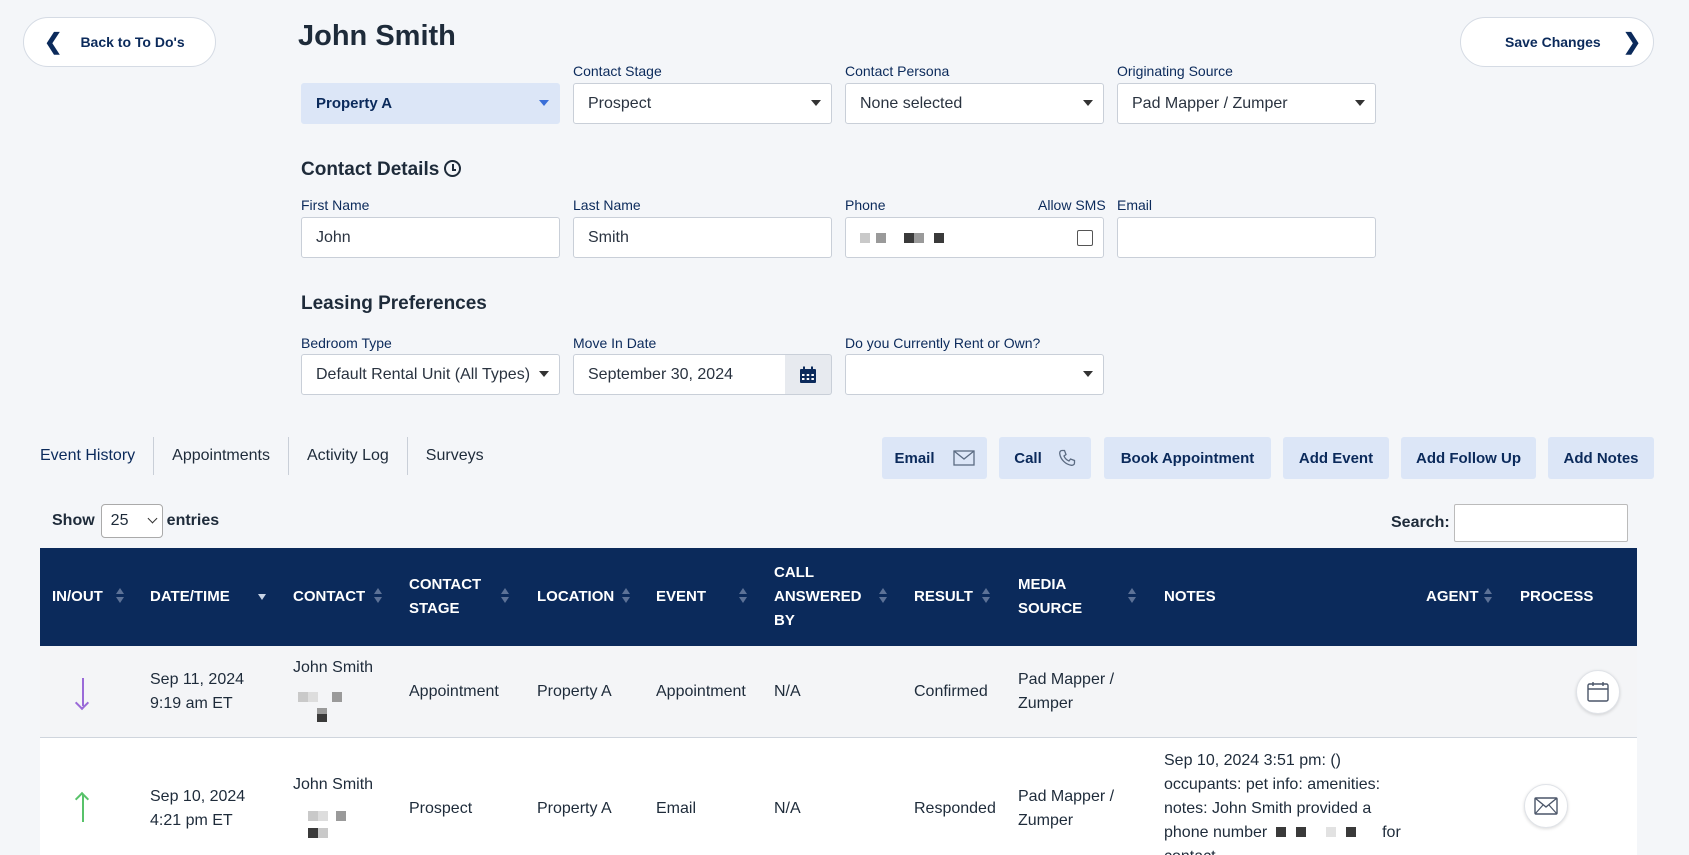 This screenshot has width=1689, height=855. What do you see at coordinates (1557, 596) in the screenshot?
I see `col-process: PROCESS` at bounding box center [1557, 596].